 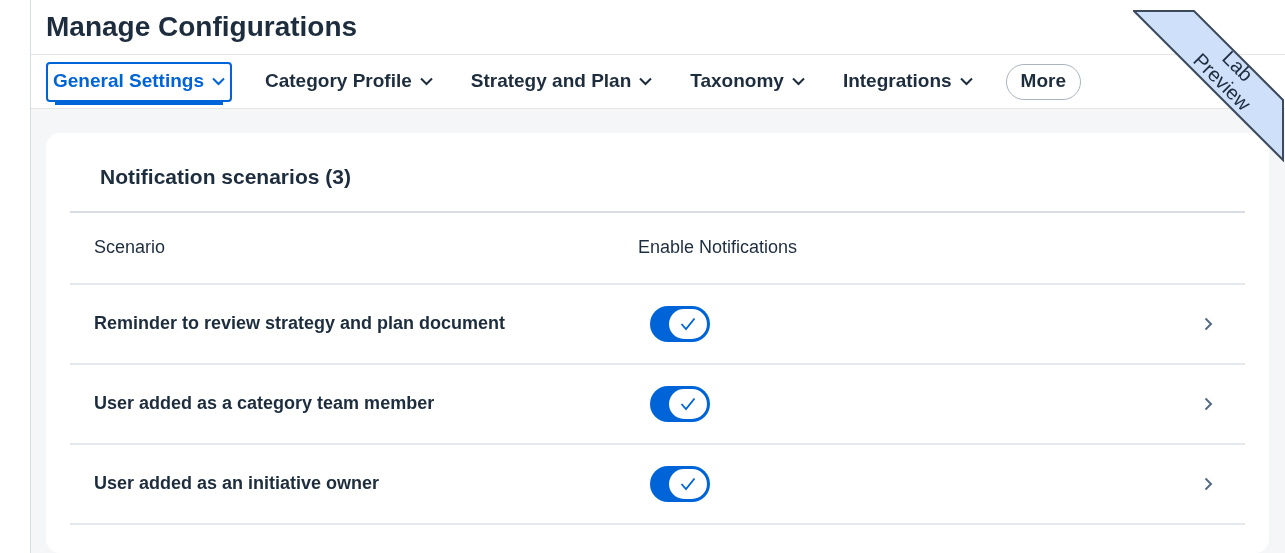 What do you see at coordinates (139, 81) in the screenshot?
I see `tab: General Settings` at bounding box center [139, 81].